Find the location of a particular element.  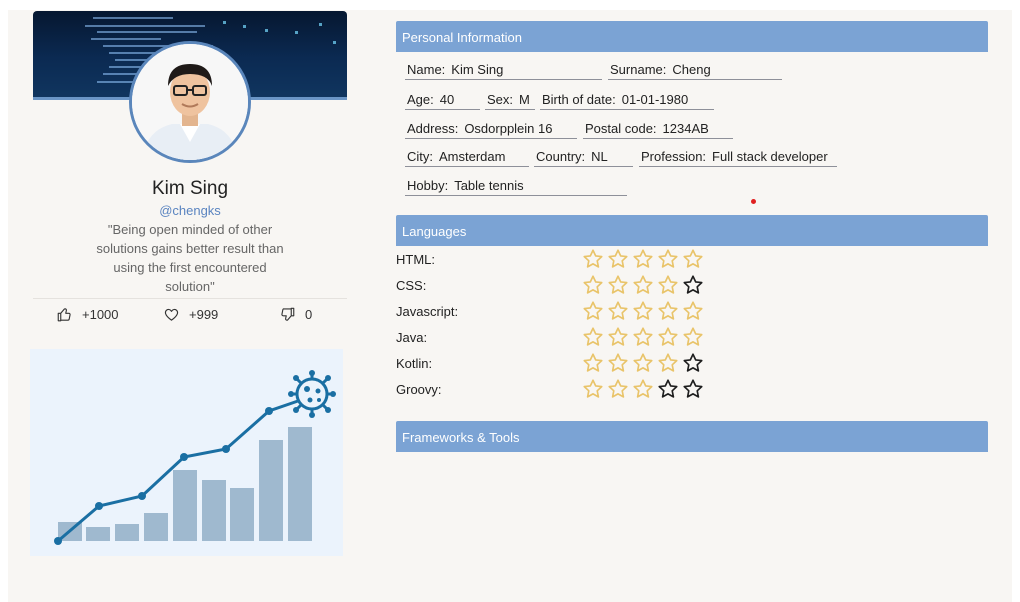

surname-field: Surname: Cheng is located at coordinates (695, 71).